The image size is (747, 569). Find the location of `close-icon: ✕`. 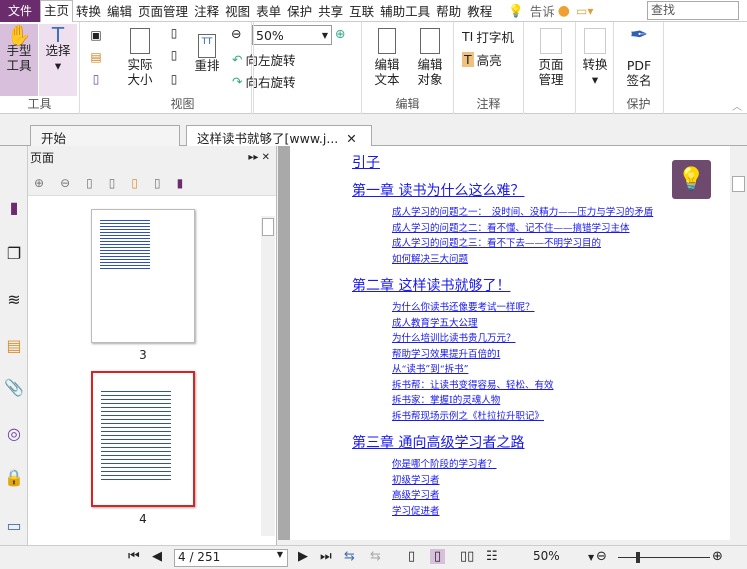

close-icon: ✕ is located at coordinates (351, 138).